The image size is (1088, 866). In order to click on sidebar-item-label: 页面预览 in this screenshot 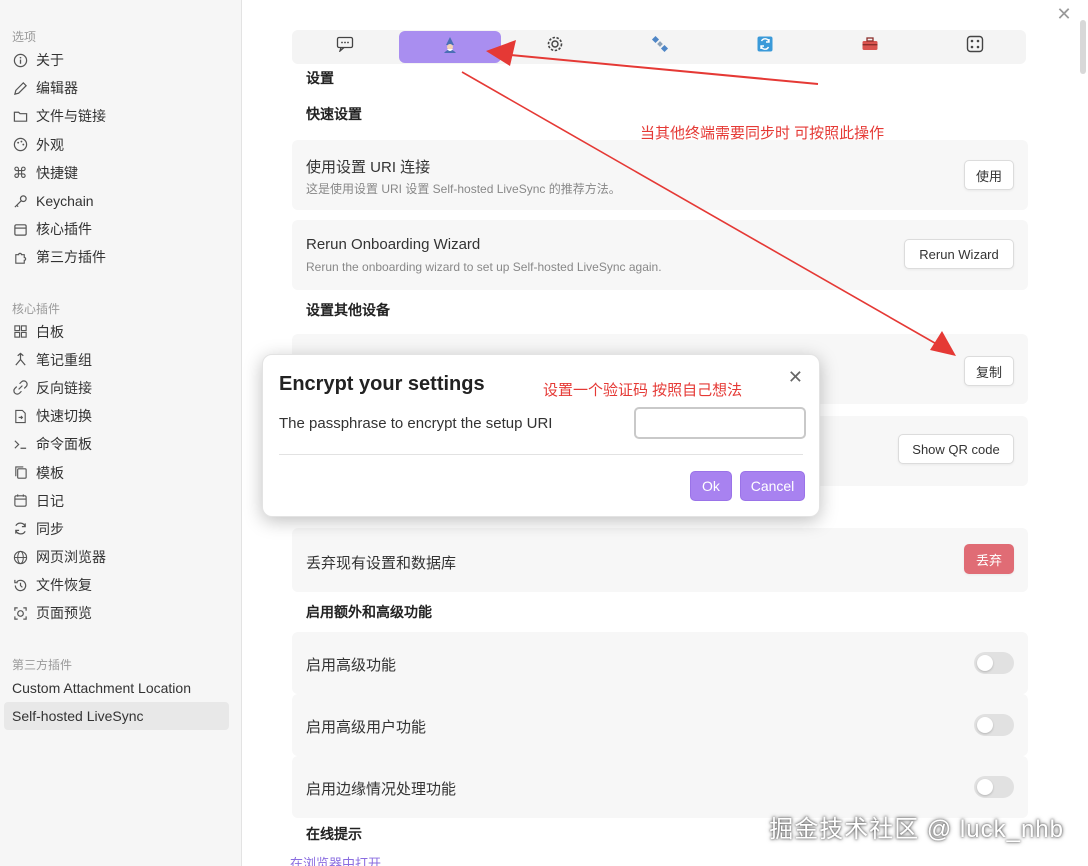, I will do `click(64, 613)`.